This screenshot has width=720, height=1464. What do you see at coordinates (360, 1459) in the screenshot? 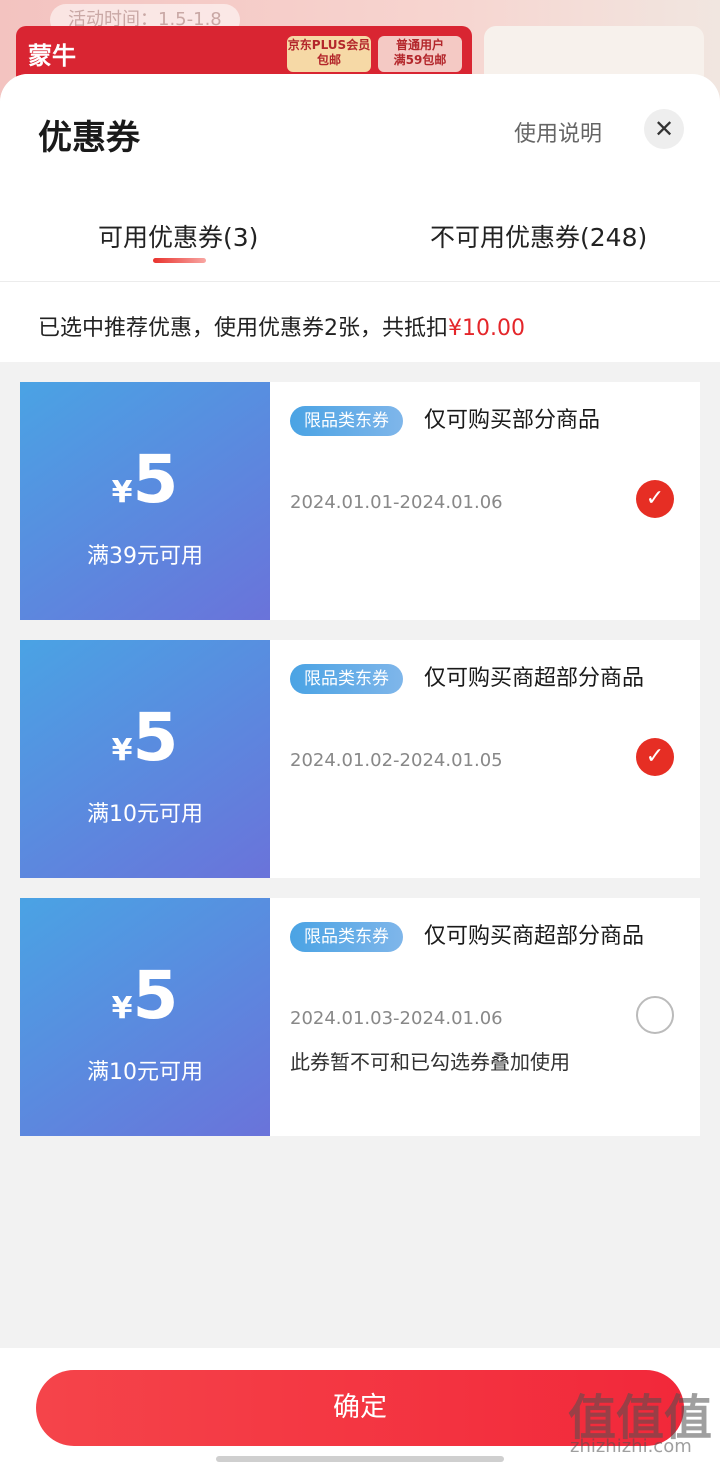
I see `home-indicator` at bounding box center [360, 1459].